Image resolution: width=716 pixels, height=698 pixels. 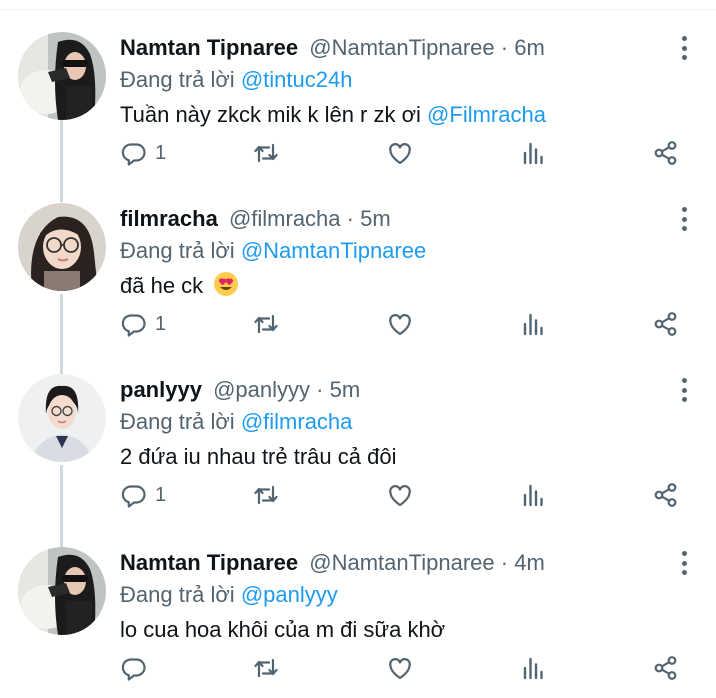 I want to click on replying-to: Đang trả lời @filmracha, so click(x=236, y=422).